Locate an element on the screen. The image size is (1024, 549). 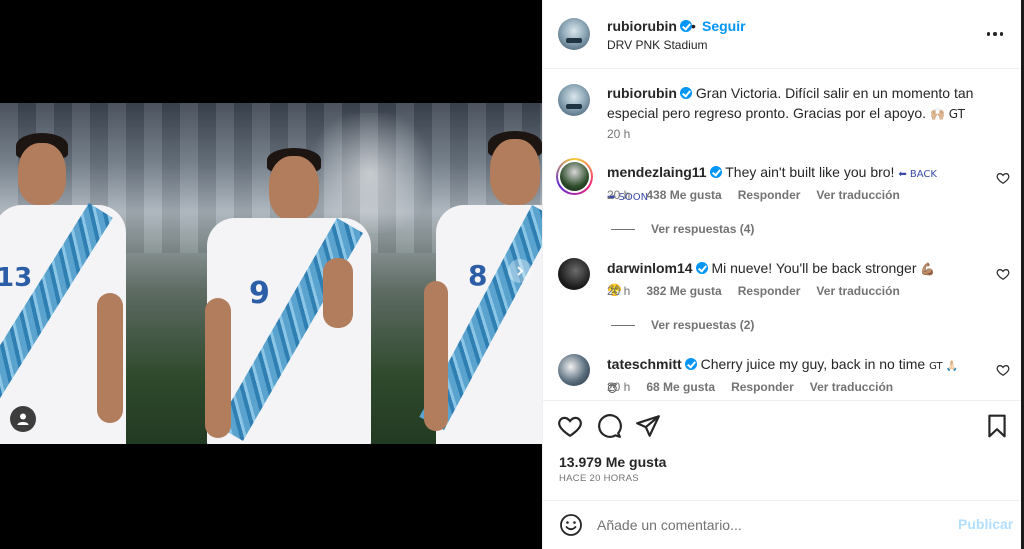
player-right: 8 is located at coordinates (480, 287).